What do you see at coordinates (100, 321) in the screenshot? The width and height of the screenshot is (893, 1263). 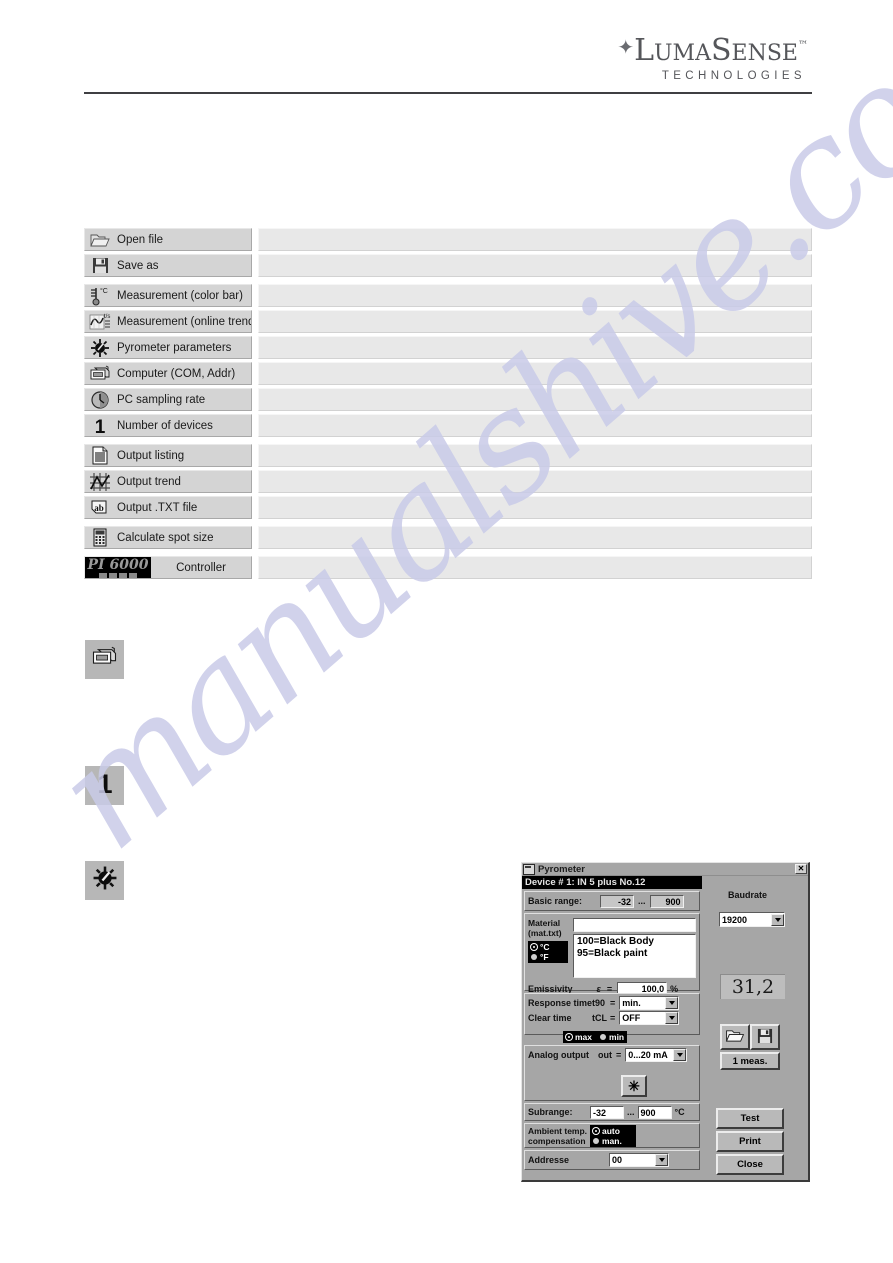 I see `trend-chart-icon: t/s` at bounding box center [100, 321].